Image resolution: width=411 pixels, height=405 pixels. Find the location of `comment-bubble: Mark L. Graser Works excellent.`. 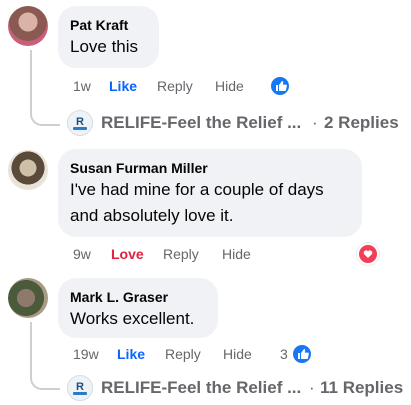

comment-bubble: Mark L. Graser Works excellent. is located at coordinates (138, 308).